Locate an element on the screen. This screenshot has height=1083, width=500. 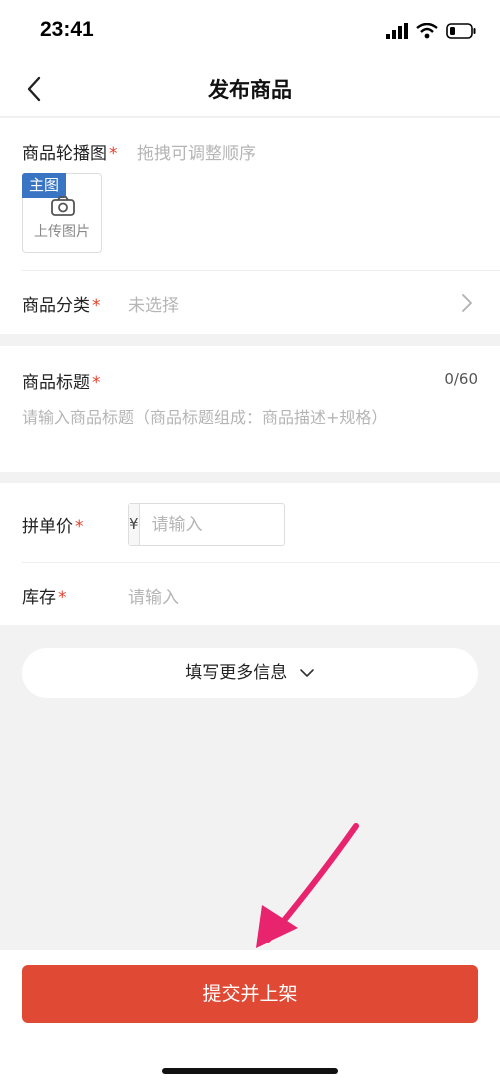
upload-image-button: 主图 上传图片 is located at coordinates (62, 213).